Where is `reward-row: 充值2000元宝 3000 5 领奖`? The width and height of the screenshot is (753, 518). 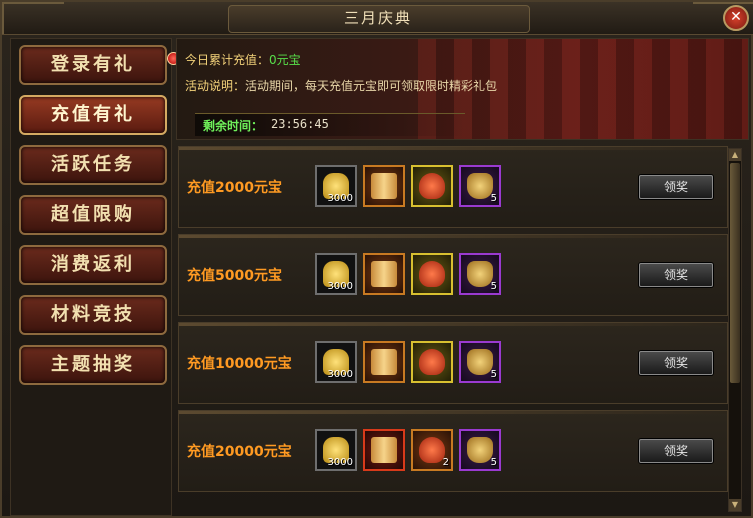 reward-row: 充值2000元宝 3000 5 领奖 is located at coordinates (453, 187).